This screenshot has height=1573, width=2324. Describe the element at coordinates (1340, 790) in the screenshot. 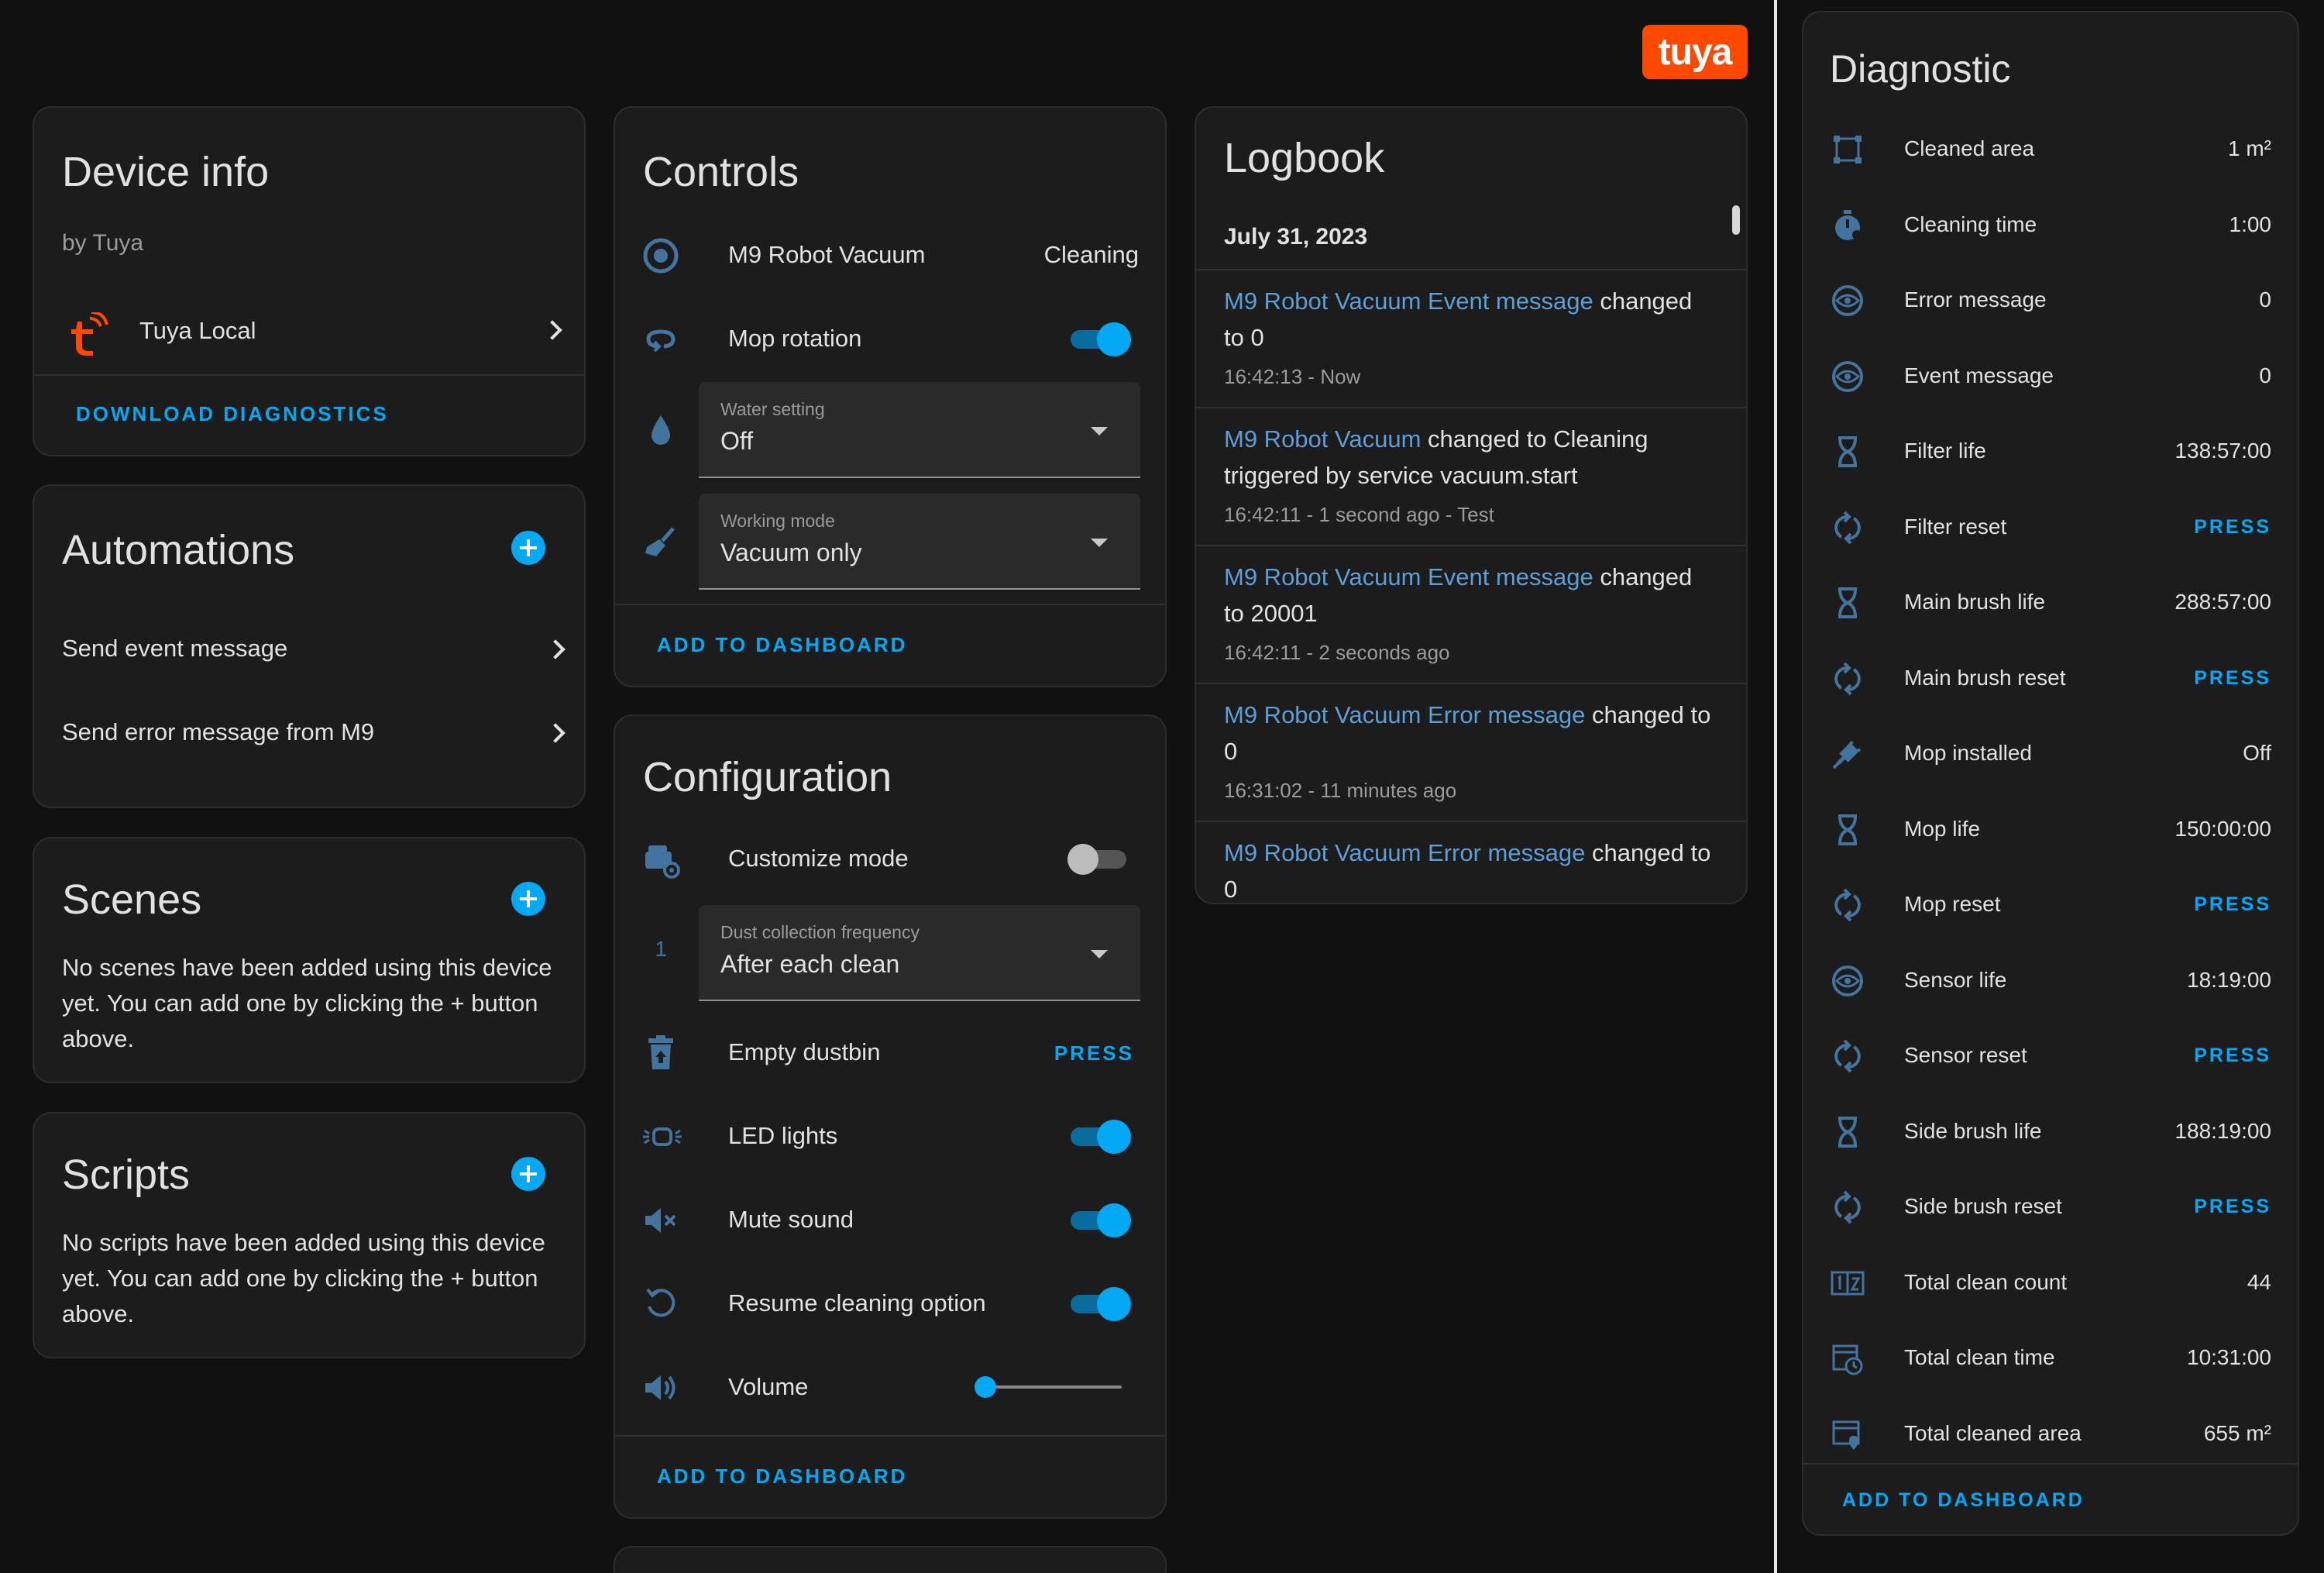

I see `log-meta: 16:31:02 - 11 minutes ago` at that location.